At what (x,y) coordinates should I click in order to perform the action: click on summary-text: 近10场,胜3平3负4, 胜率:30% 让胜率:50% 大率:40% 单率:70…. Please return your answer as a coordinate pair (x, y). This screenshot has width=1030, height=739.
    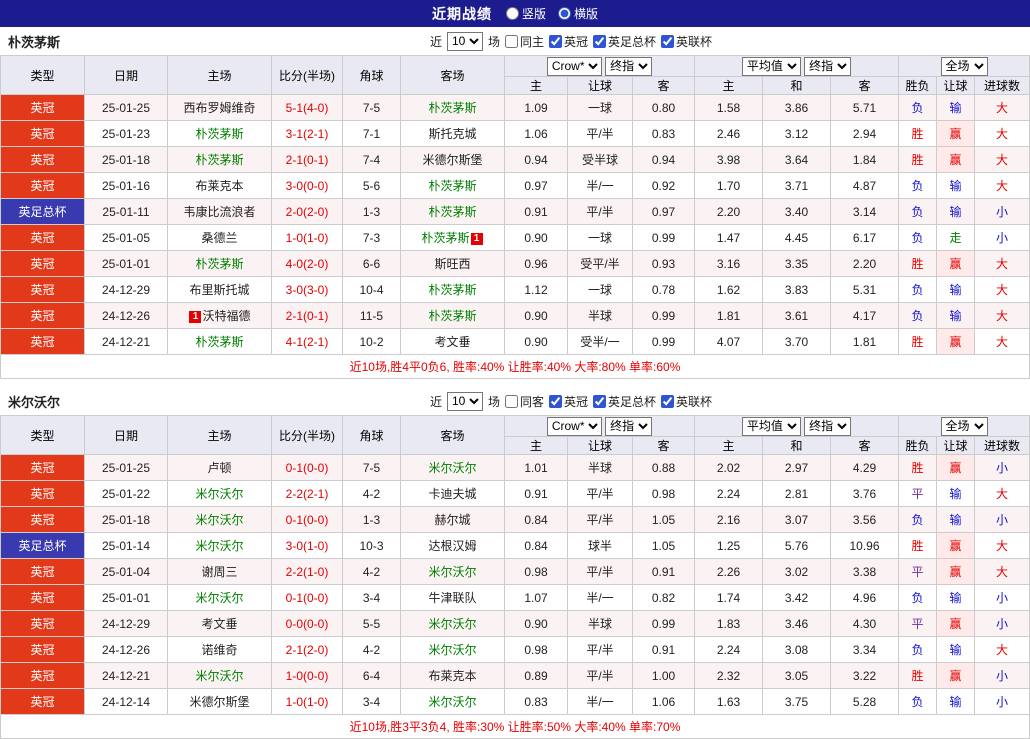
    Looking at the image, I should click on (515, 726).